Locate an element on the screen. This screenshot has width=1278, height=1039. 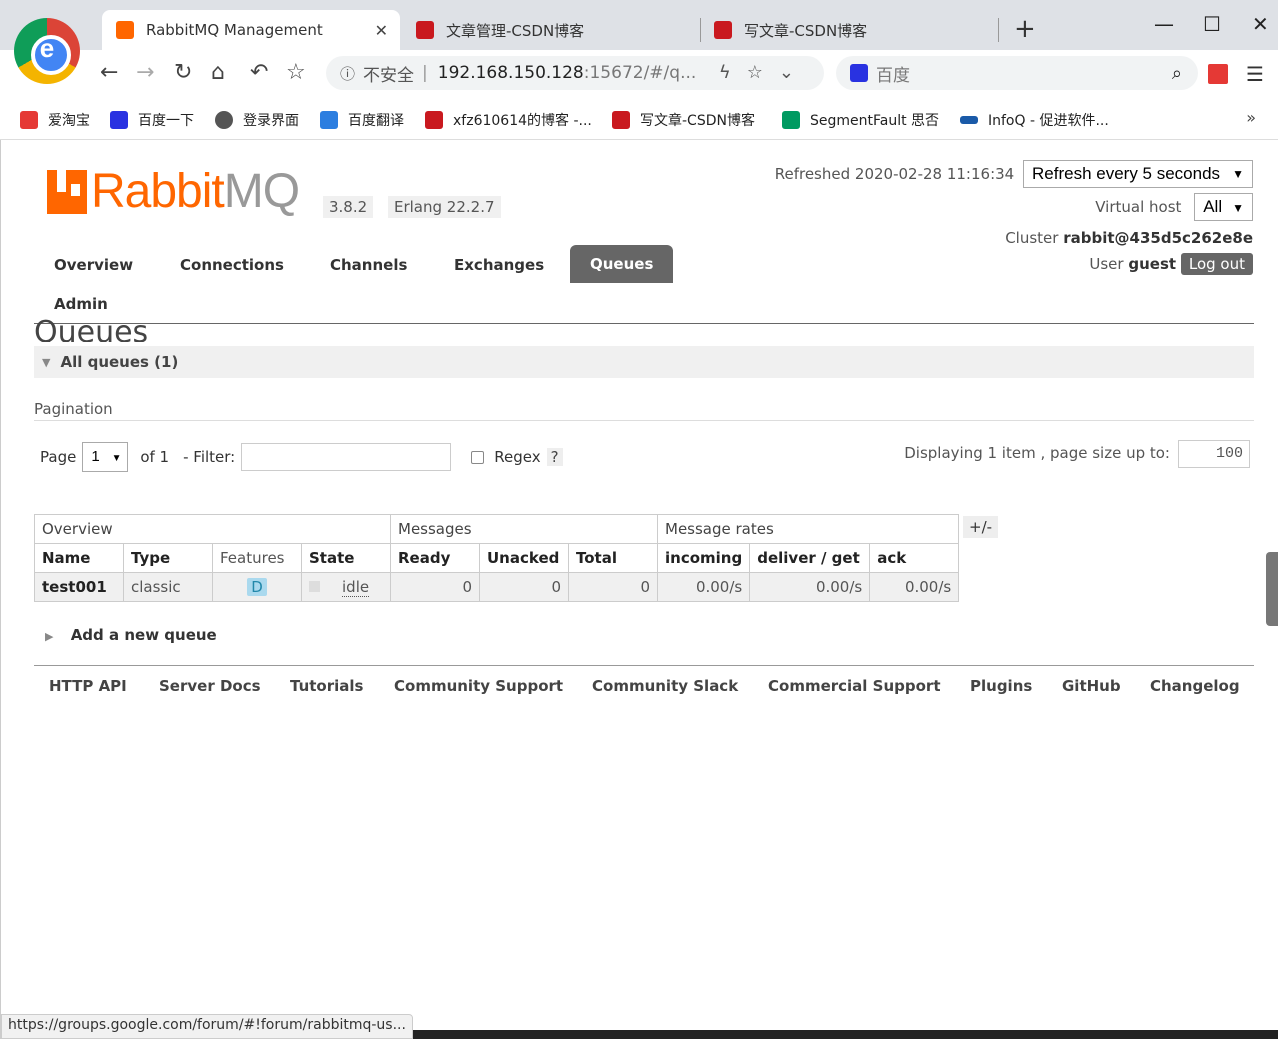
all-queues-toggle: ▼ All queues (1) is located at coordinates (644, 362).